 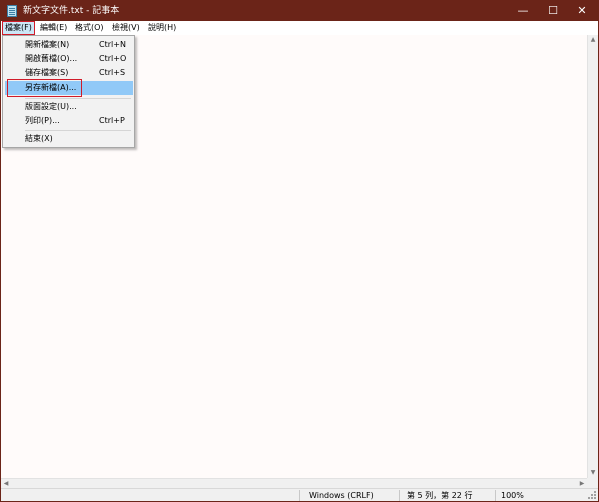 What do you see at coordinates (553, 11) in the screenshot?
I see `maximize-button: ☐` at bounding box center [553, 11].